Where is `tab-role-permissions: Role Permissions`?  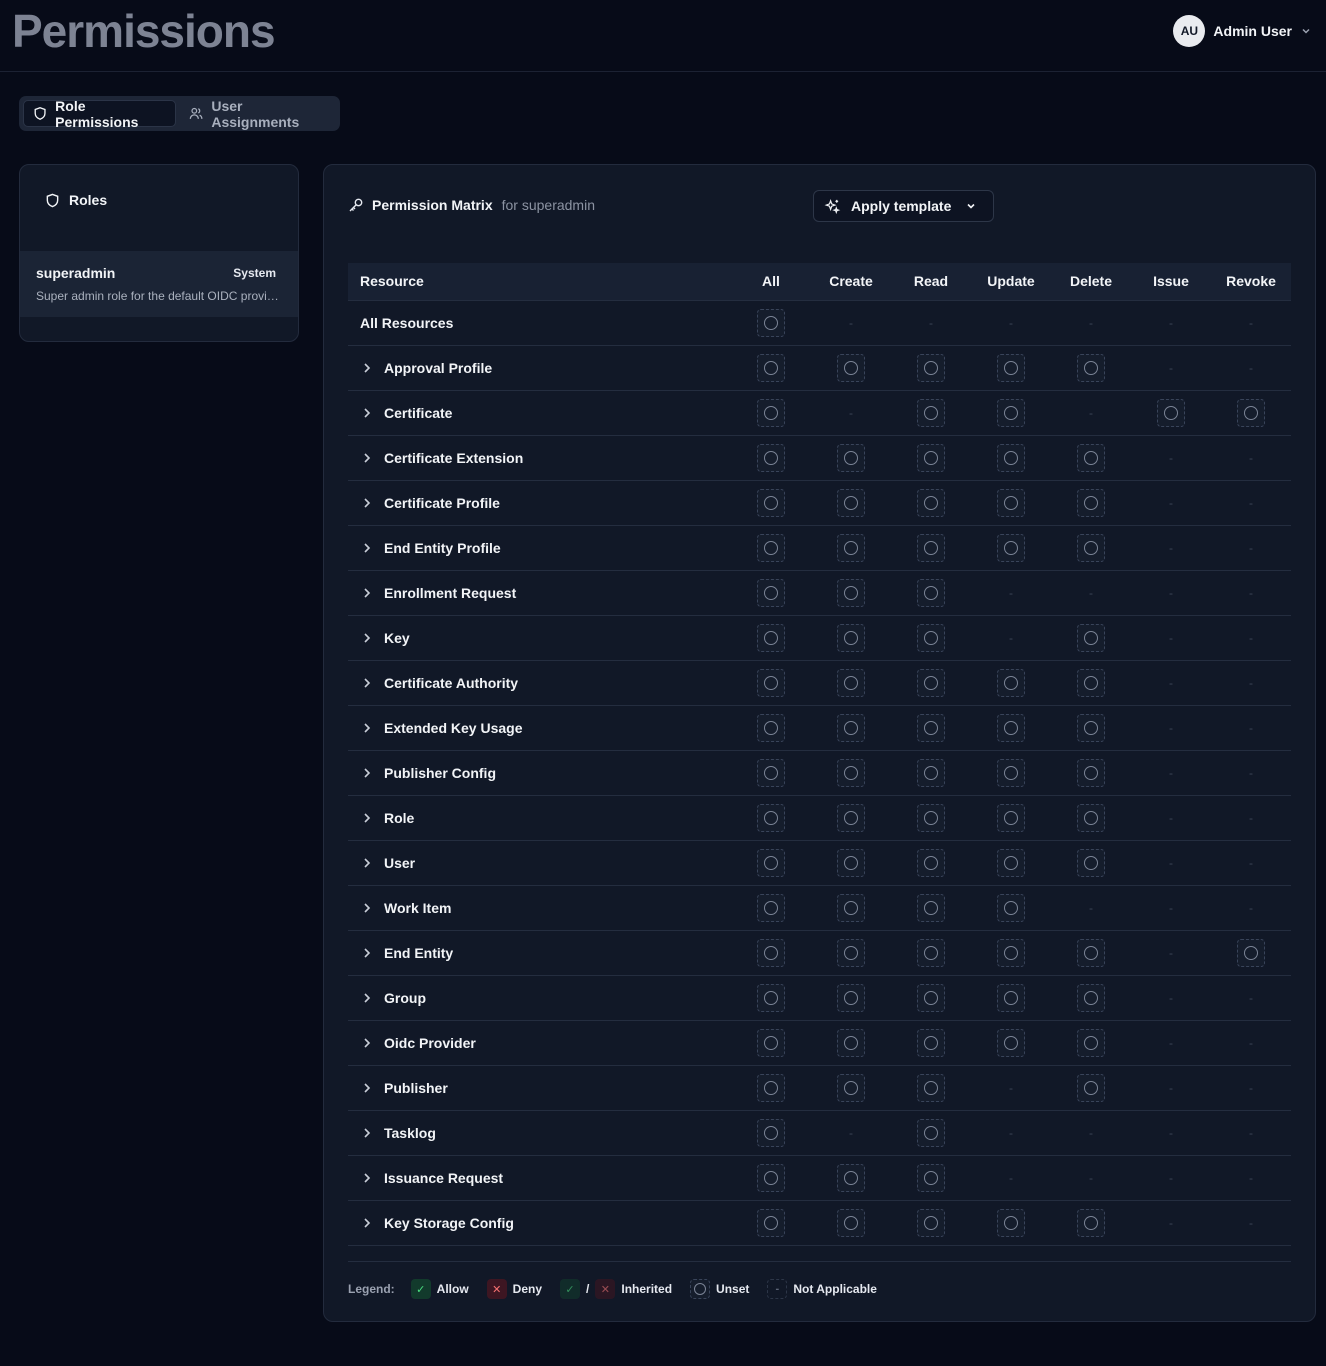 tab-role-permissions: Role Permissions is located at coordinates (100, 114).